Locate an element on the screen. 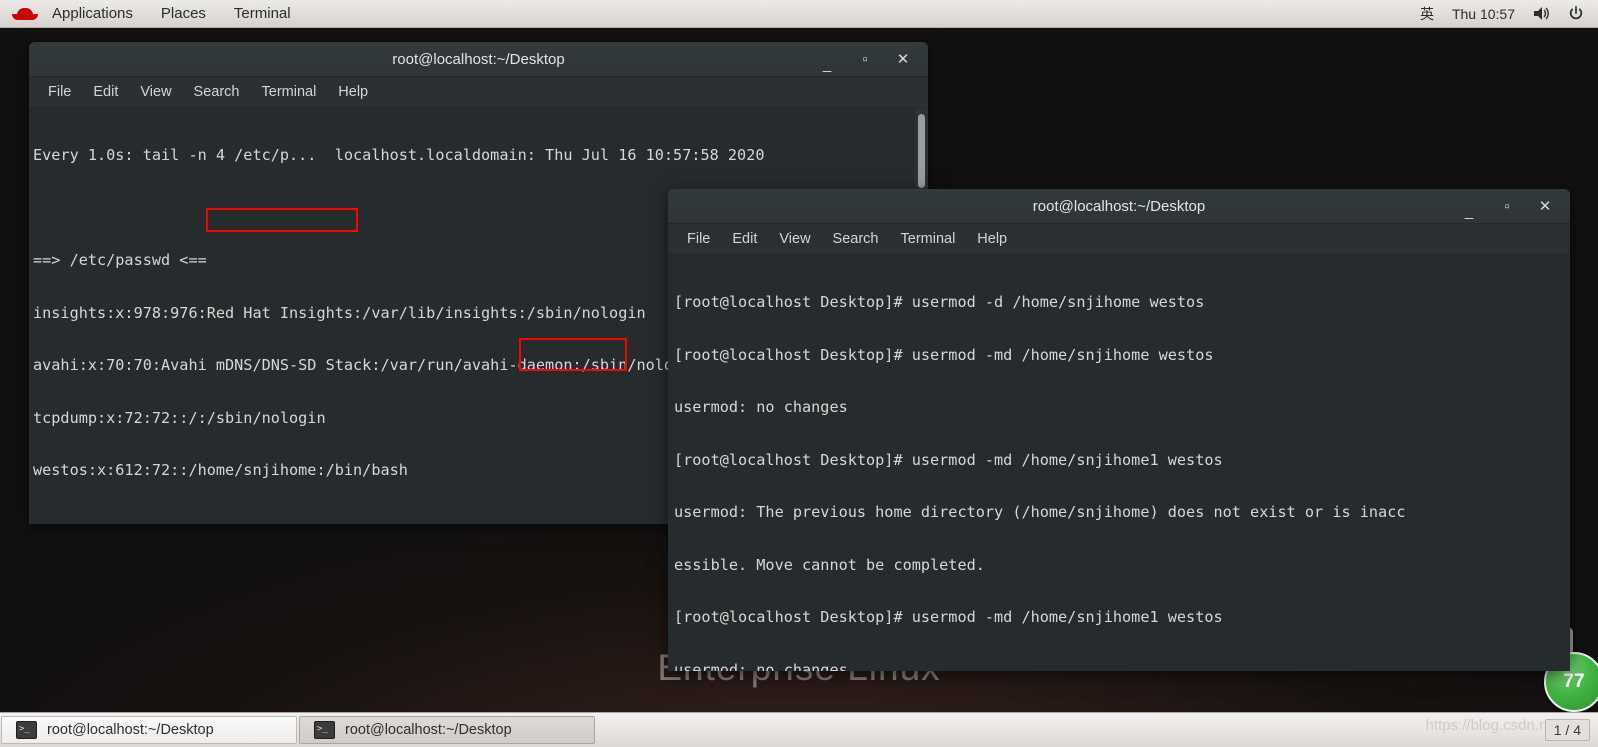  redhat-logo-icon is located at coordinates (25, 14).